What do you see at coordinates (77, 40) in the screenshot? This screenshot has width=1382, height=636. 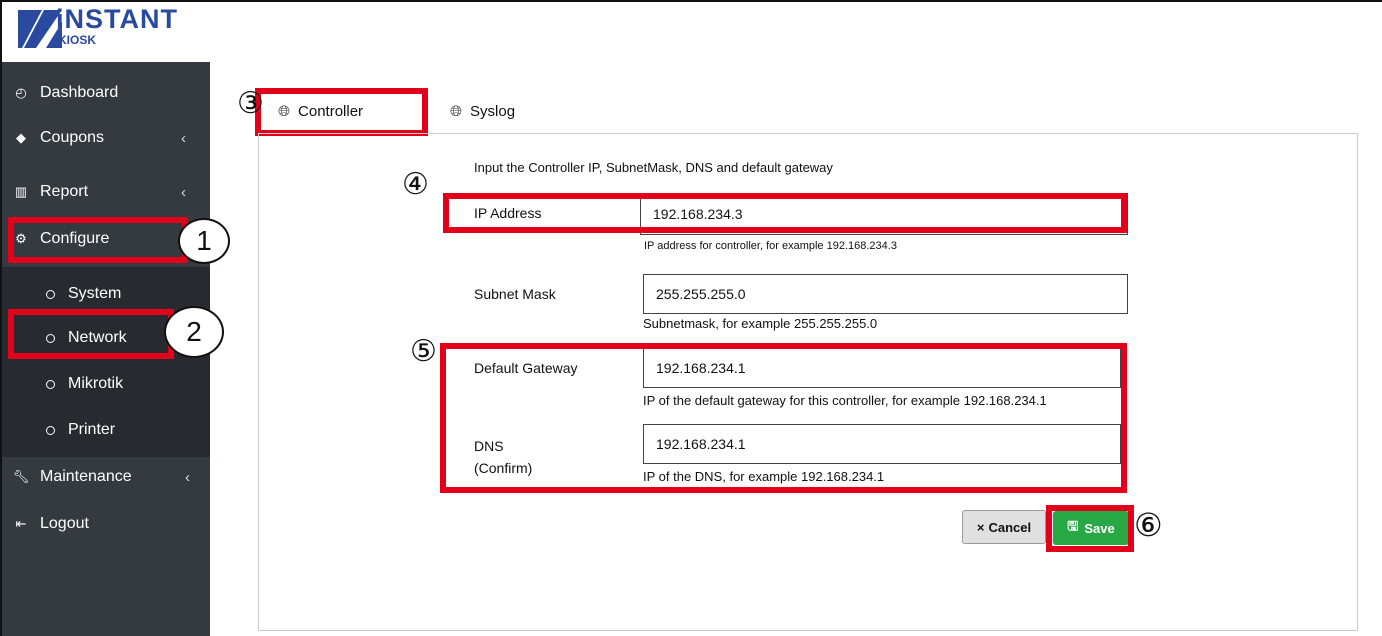 I see `brand-sub: KIOSK` at bounding box center [77, 40].